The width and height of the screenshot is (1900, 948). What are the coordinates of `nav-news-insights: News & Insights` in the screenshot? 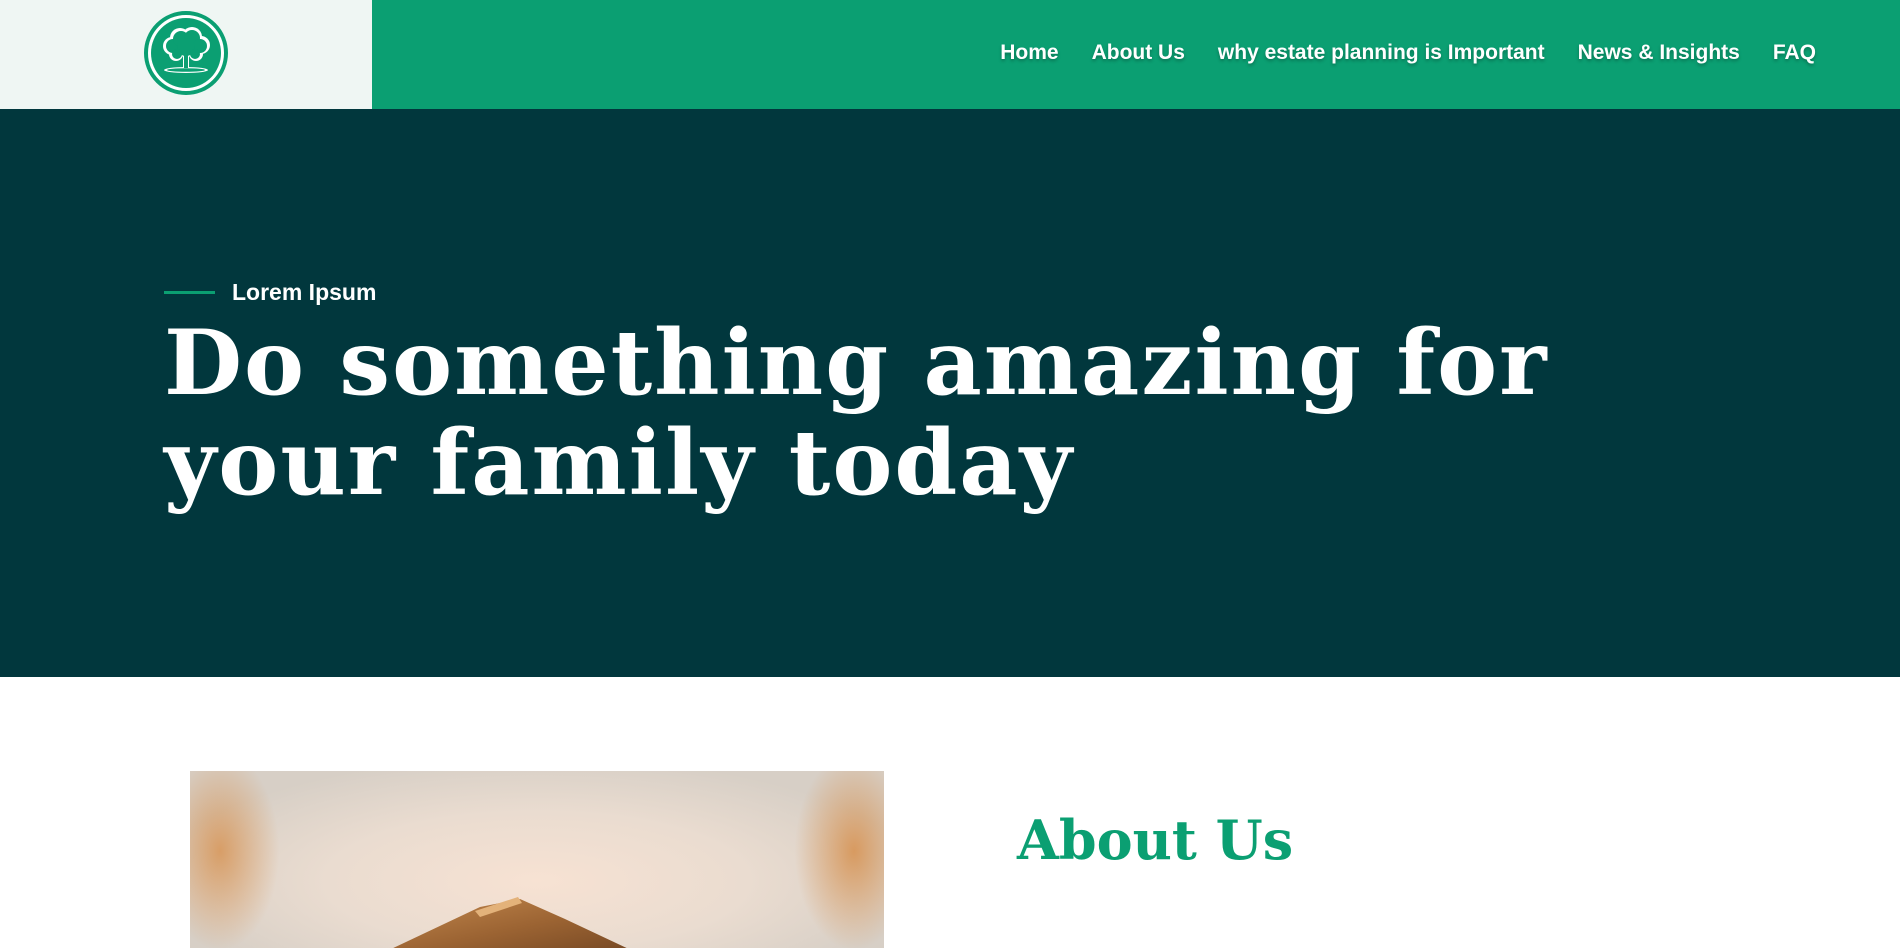 It's located at (1659, 53).